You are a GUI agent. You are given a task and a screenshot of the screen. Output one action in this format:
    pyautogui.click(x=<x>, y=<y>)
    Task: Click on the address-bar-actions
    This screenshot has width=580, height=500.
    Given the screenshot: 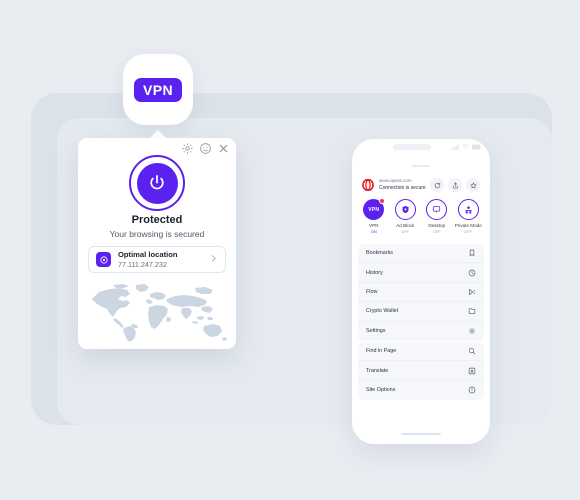 What is the action you would take?
    pyautogui.click(x=455, y=185)
    